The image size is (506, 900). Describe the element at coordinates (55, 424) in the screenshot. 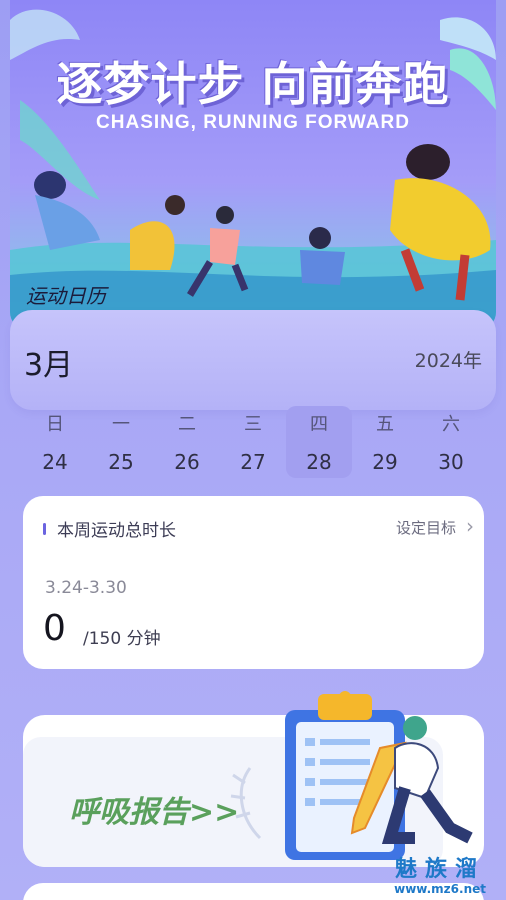

I see `weekday-label: 日` at that location.